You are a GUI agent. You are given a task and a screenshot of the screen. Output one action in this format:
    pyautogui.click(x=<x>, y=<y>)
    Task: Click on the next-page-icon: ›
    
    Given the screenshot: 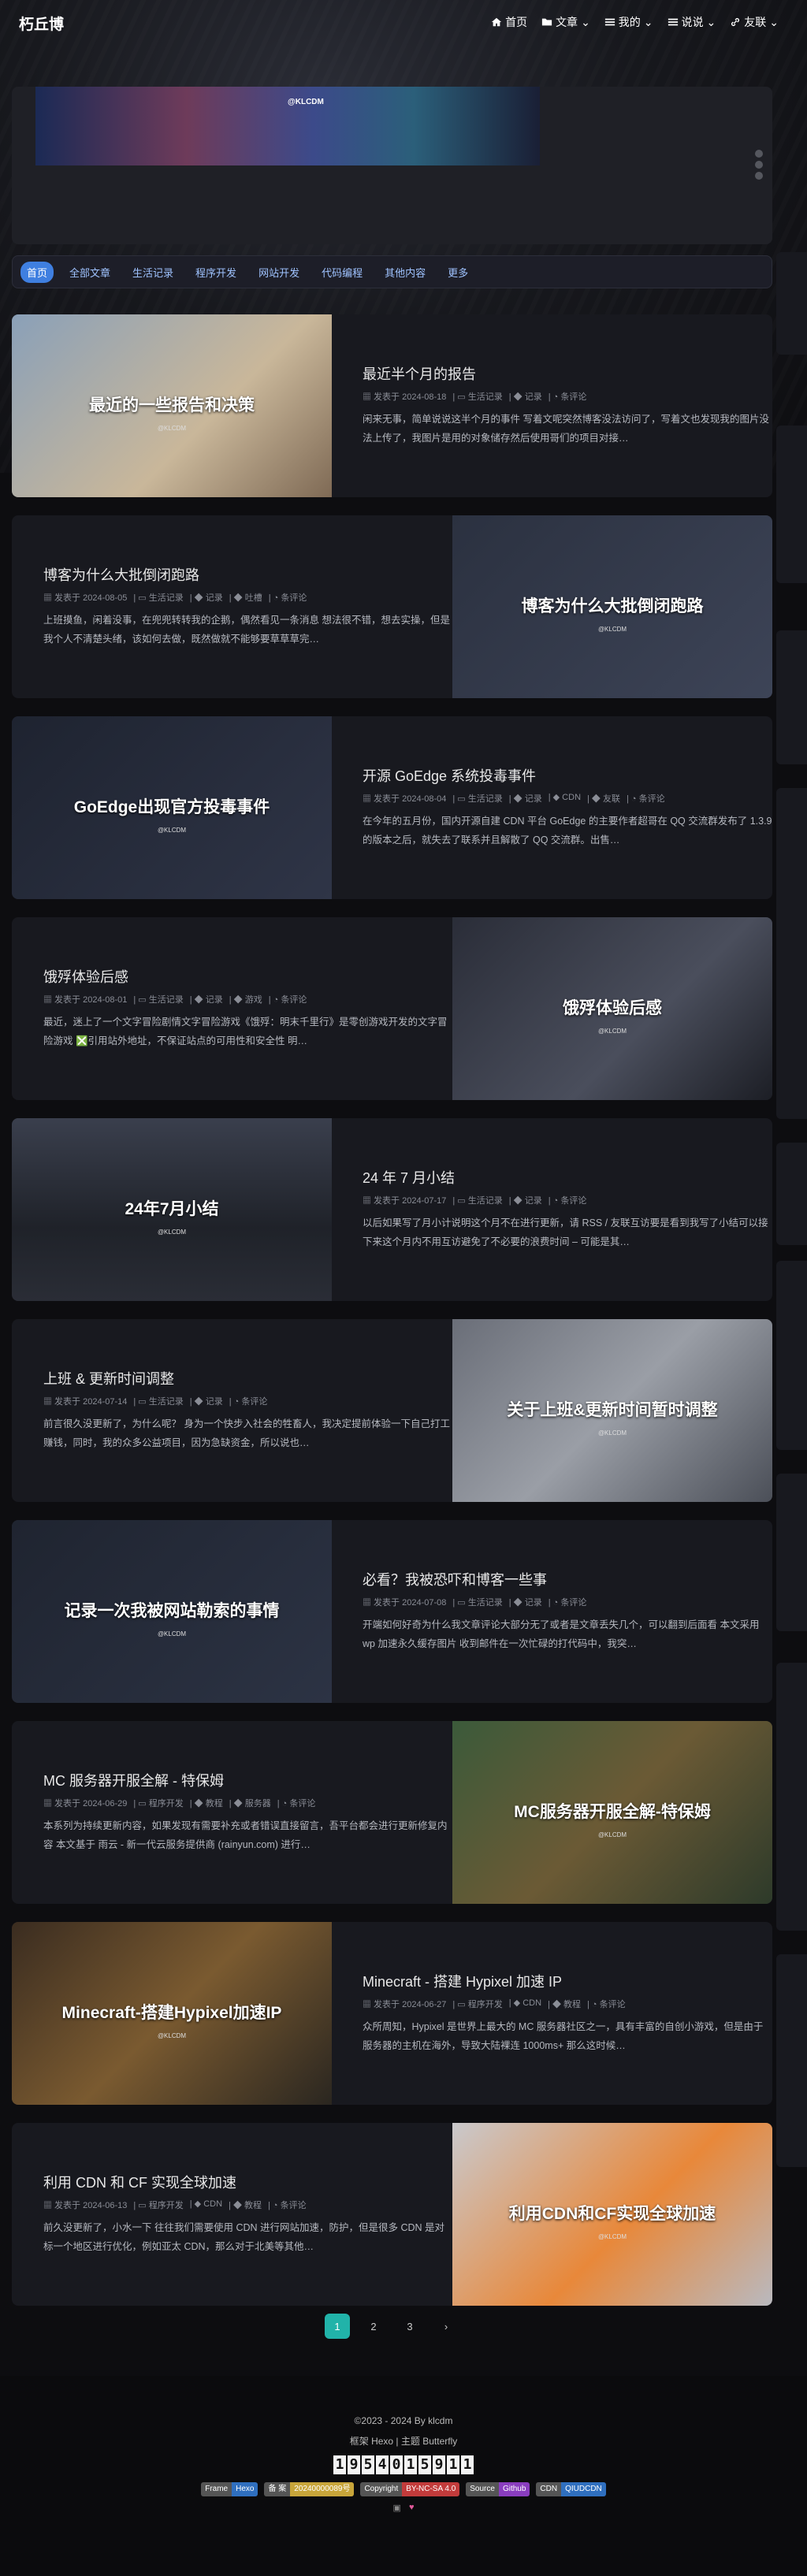 What is the action you would take?
    pyautogui.click(x=446, y=2326)
    